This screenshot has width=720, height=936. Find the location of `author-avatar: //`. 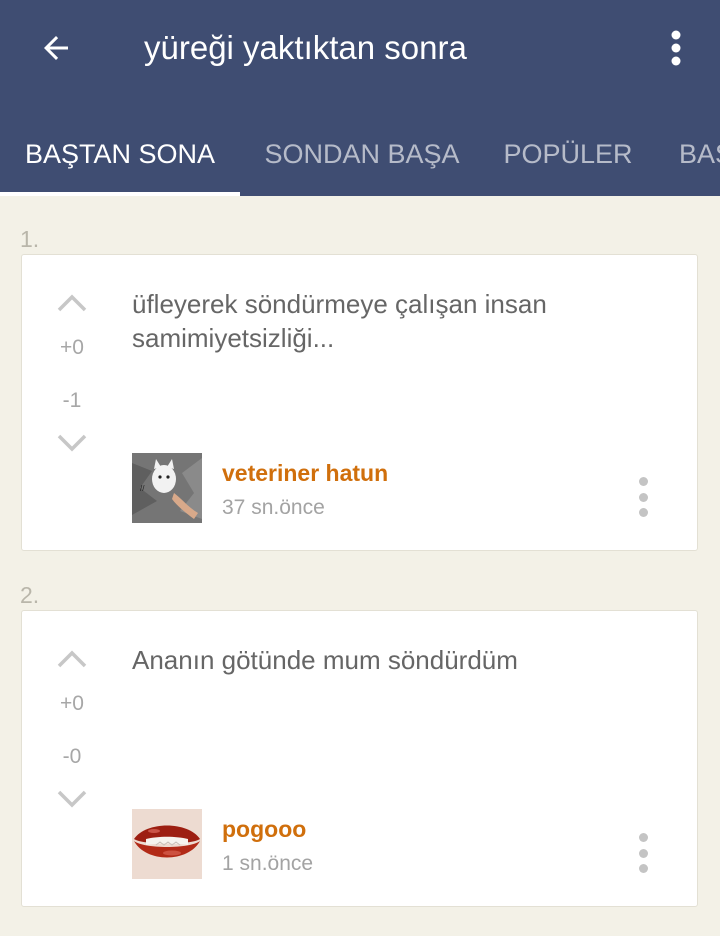

author-avatar: // is located at coordinates (167, 488).